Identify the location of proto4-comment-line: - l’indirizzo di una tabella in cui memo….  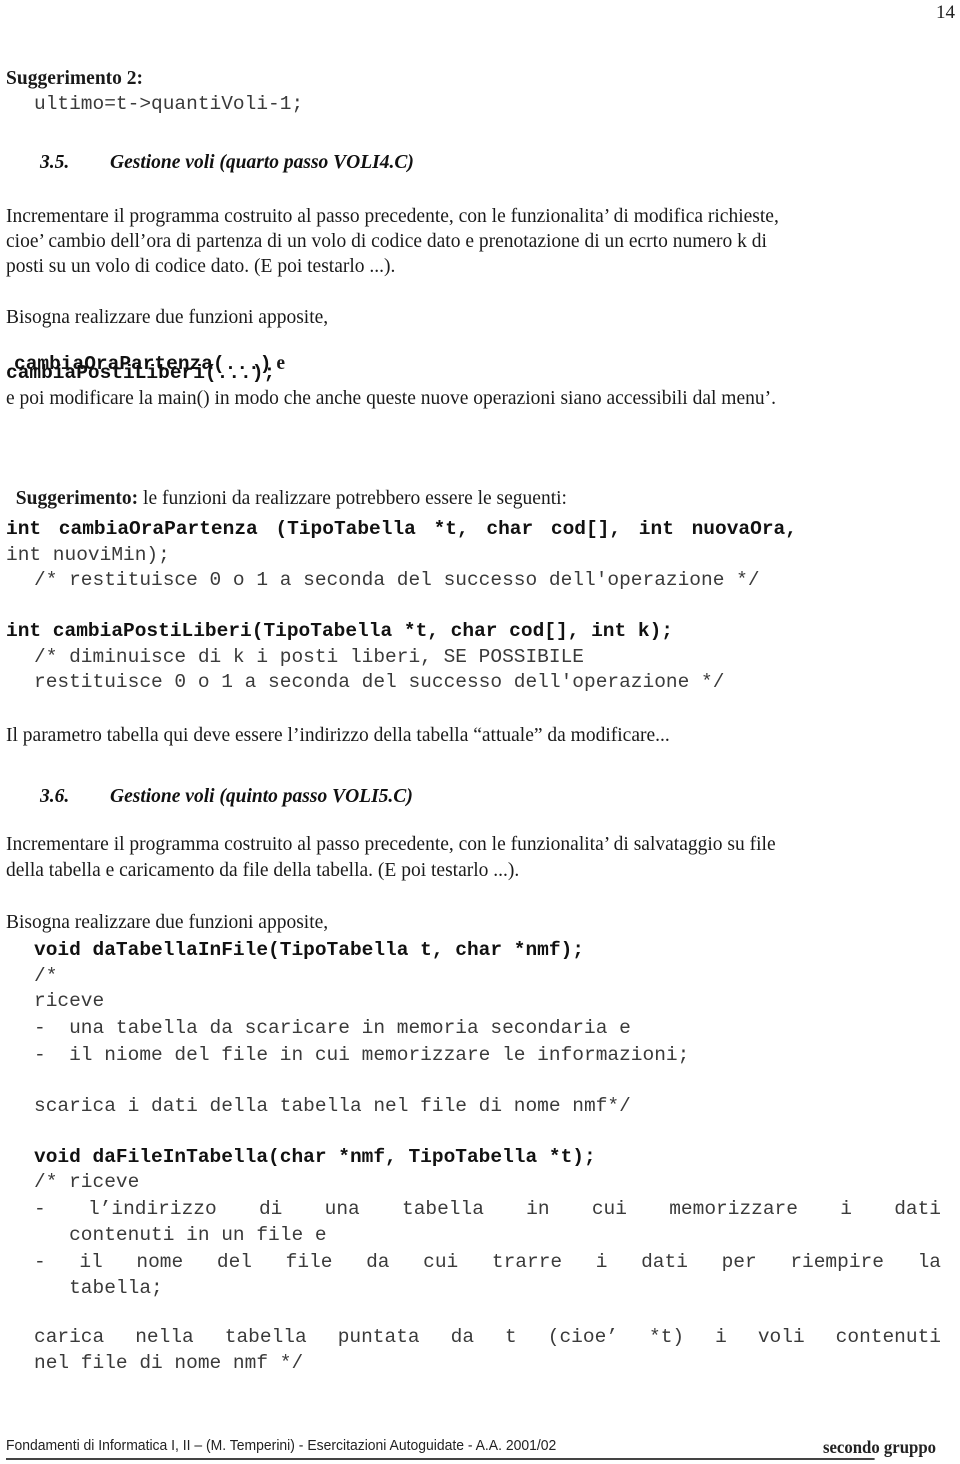
(487, 1209).